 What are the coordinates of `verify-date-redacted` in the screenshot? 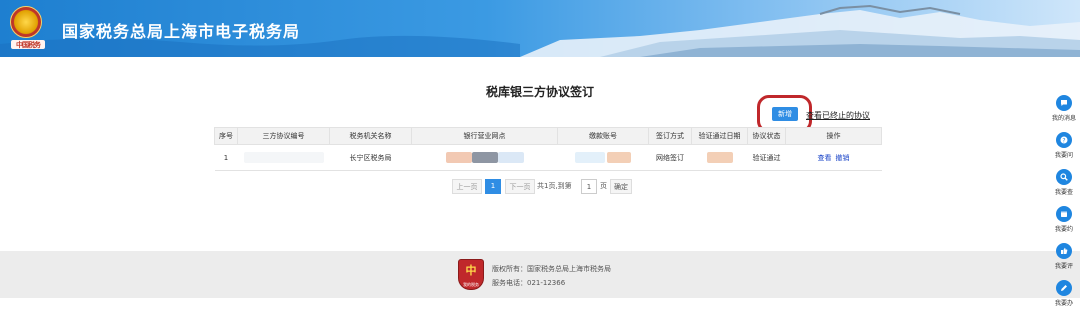 It's located at (719, 157).